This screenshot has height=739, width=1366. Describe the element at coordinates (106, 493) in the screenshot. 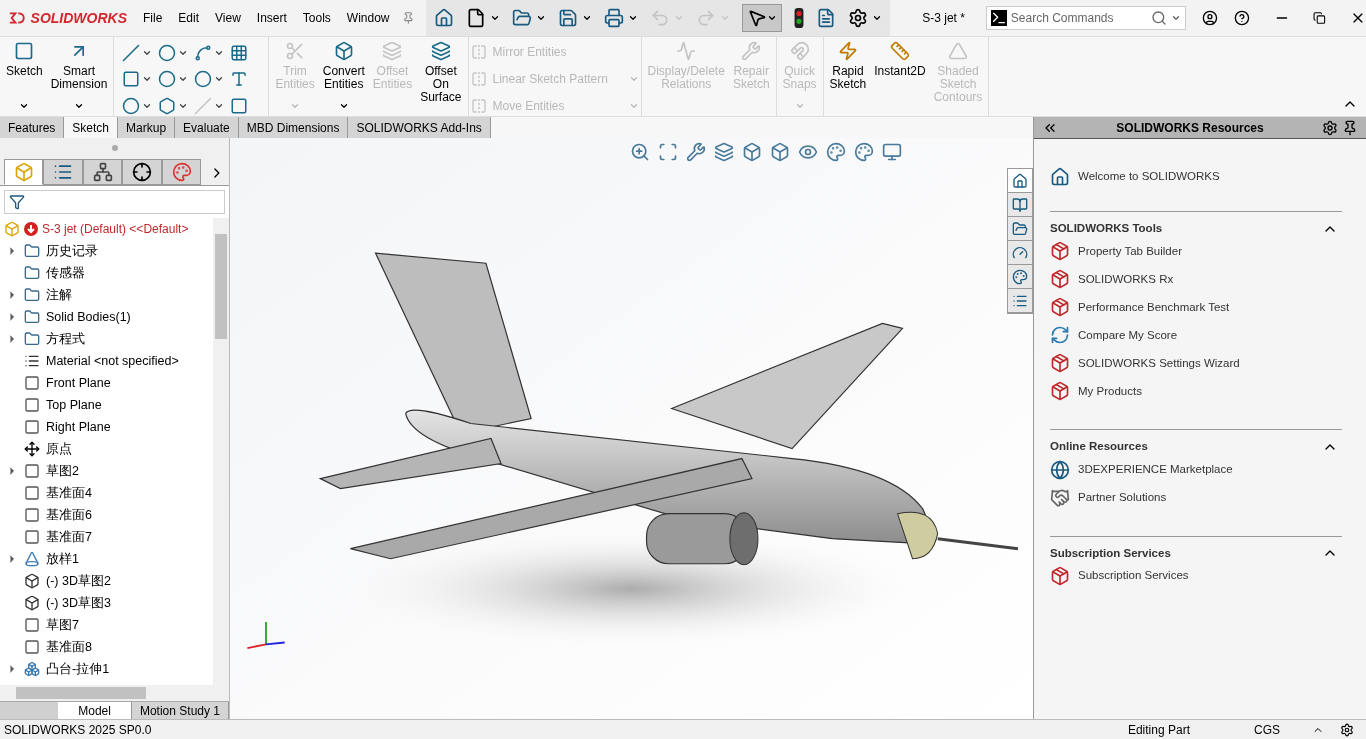

I see `tree-item: 基准面4` at that location.